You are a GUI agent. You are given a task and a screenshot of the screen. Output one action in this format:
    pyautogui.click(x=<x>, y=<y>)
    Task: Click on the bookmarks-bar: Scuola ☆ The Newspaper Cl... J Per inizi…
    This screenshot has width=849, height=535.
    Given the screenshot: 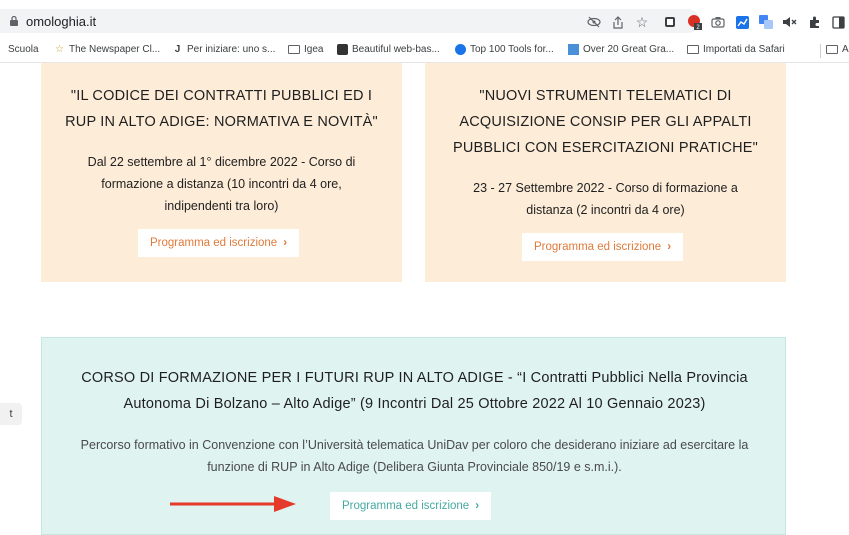 What is the action you would take?
    pyautogui.click(x=424, y=51)
    